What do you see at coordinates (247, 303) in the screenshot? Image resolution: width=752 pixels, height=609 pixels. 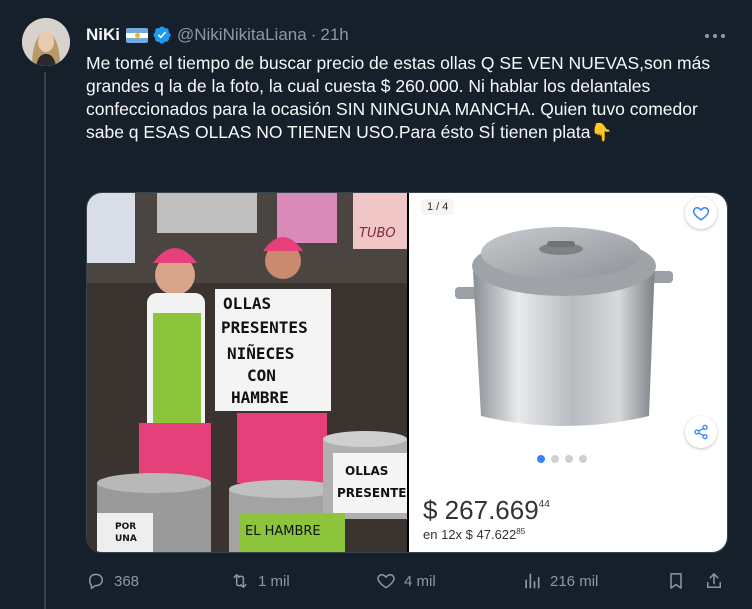 I see `sign-line-1: OLLAS` at bounding box center [247, 303].